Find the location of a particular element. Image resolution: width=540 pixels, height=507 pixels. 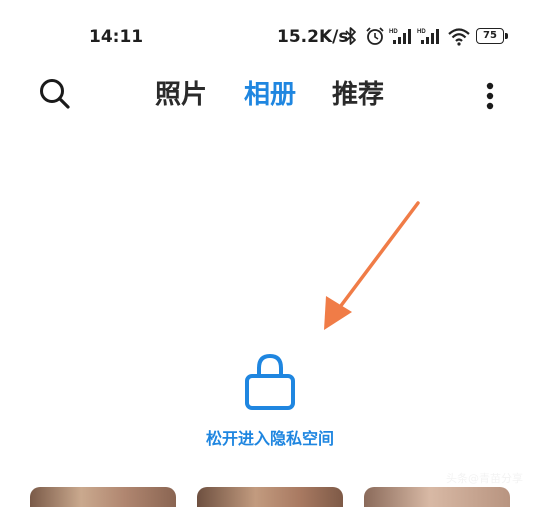

lock-icon is located at coordinates (270, 382).